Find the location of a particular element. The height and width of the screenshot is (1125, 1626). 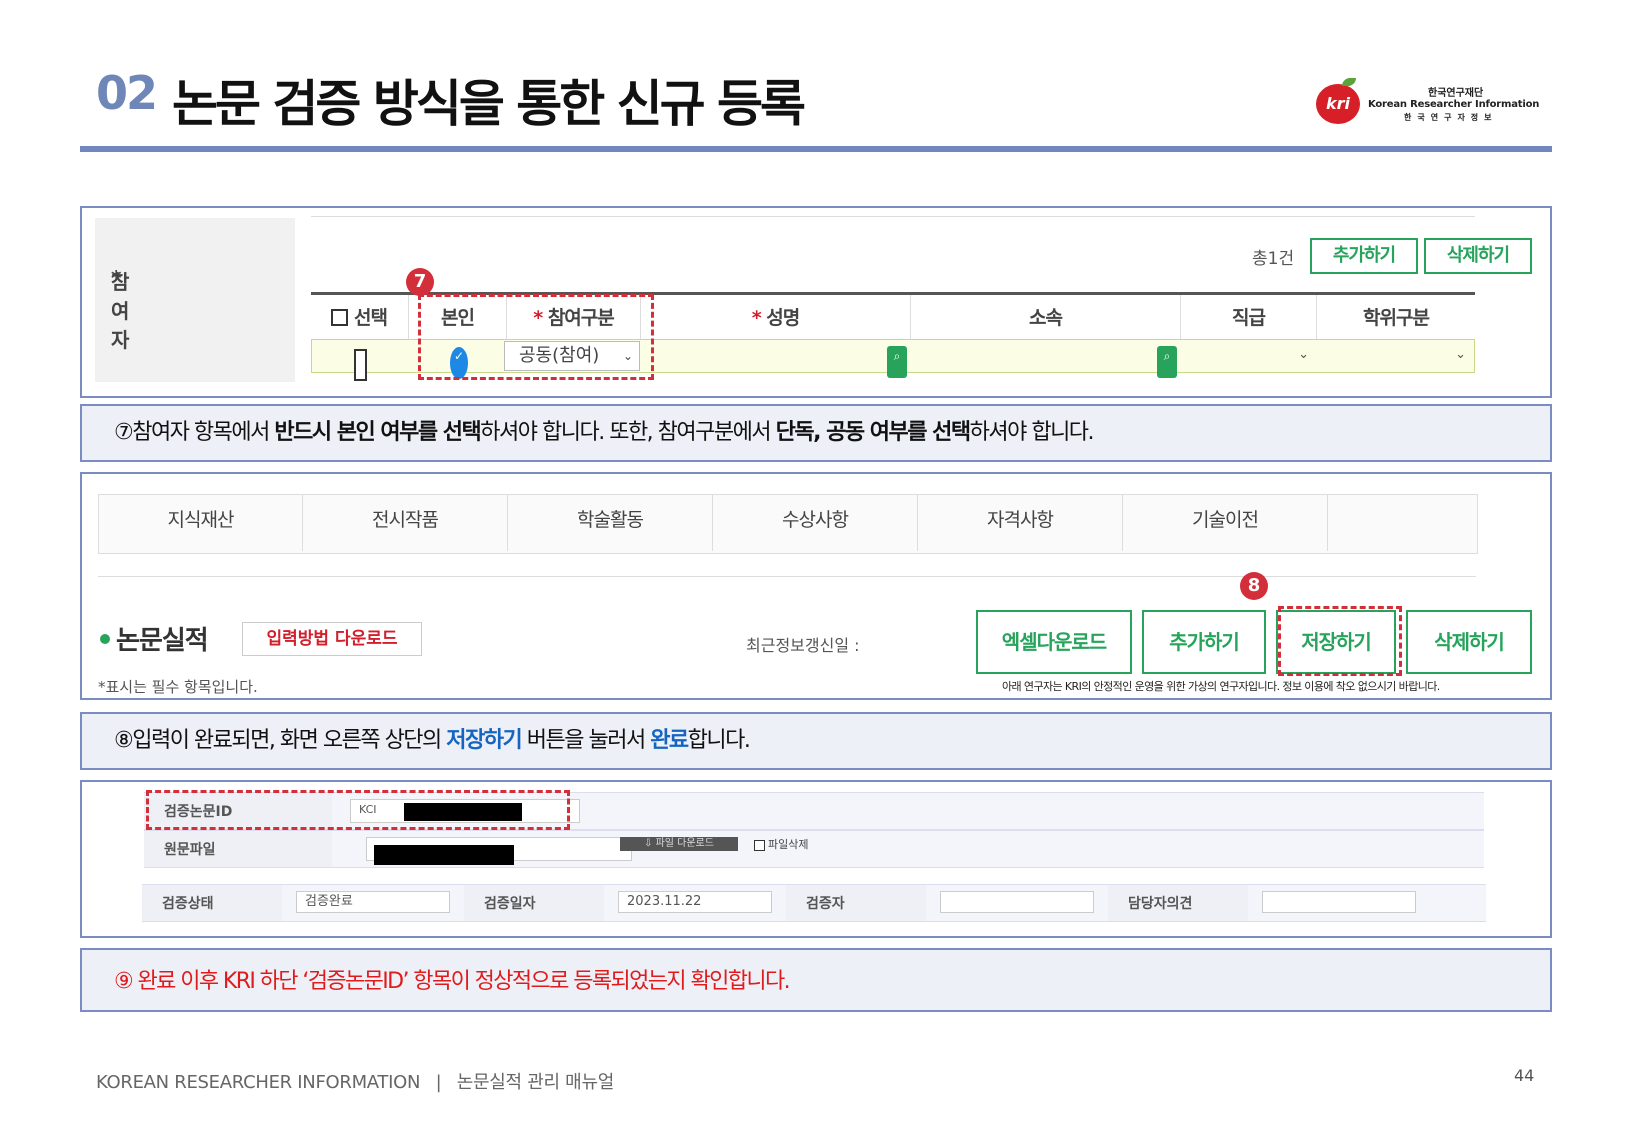

logo-korean-name: 한국연구재단 is located at coordinates (1456, 93).